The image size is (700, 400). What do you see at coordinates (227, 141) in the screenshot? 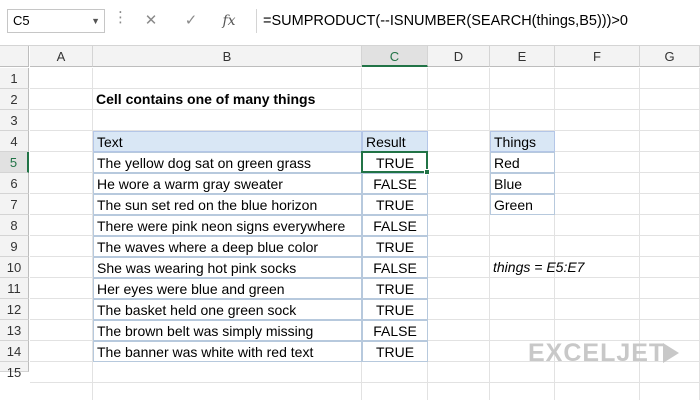
I see `table-header-text: Text` at bounding box center [227, 141].